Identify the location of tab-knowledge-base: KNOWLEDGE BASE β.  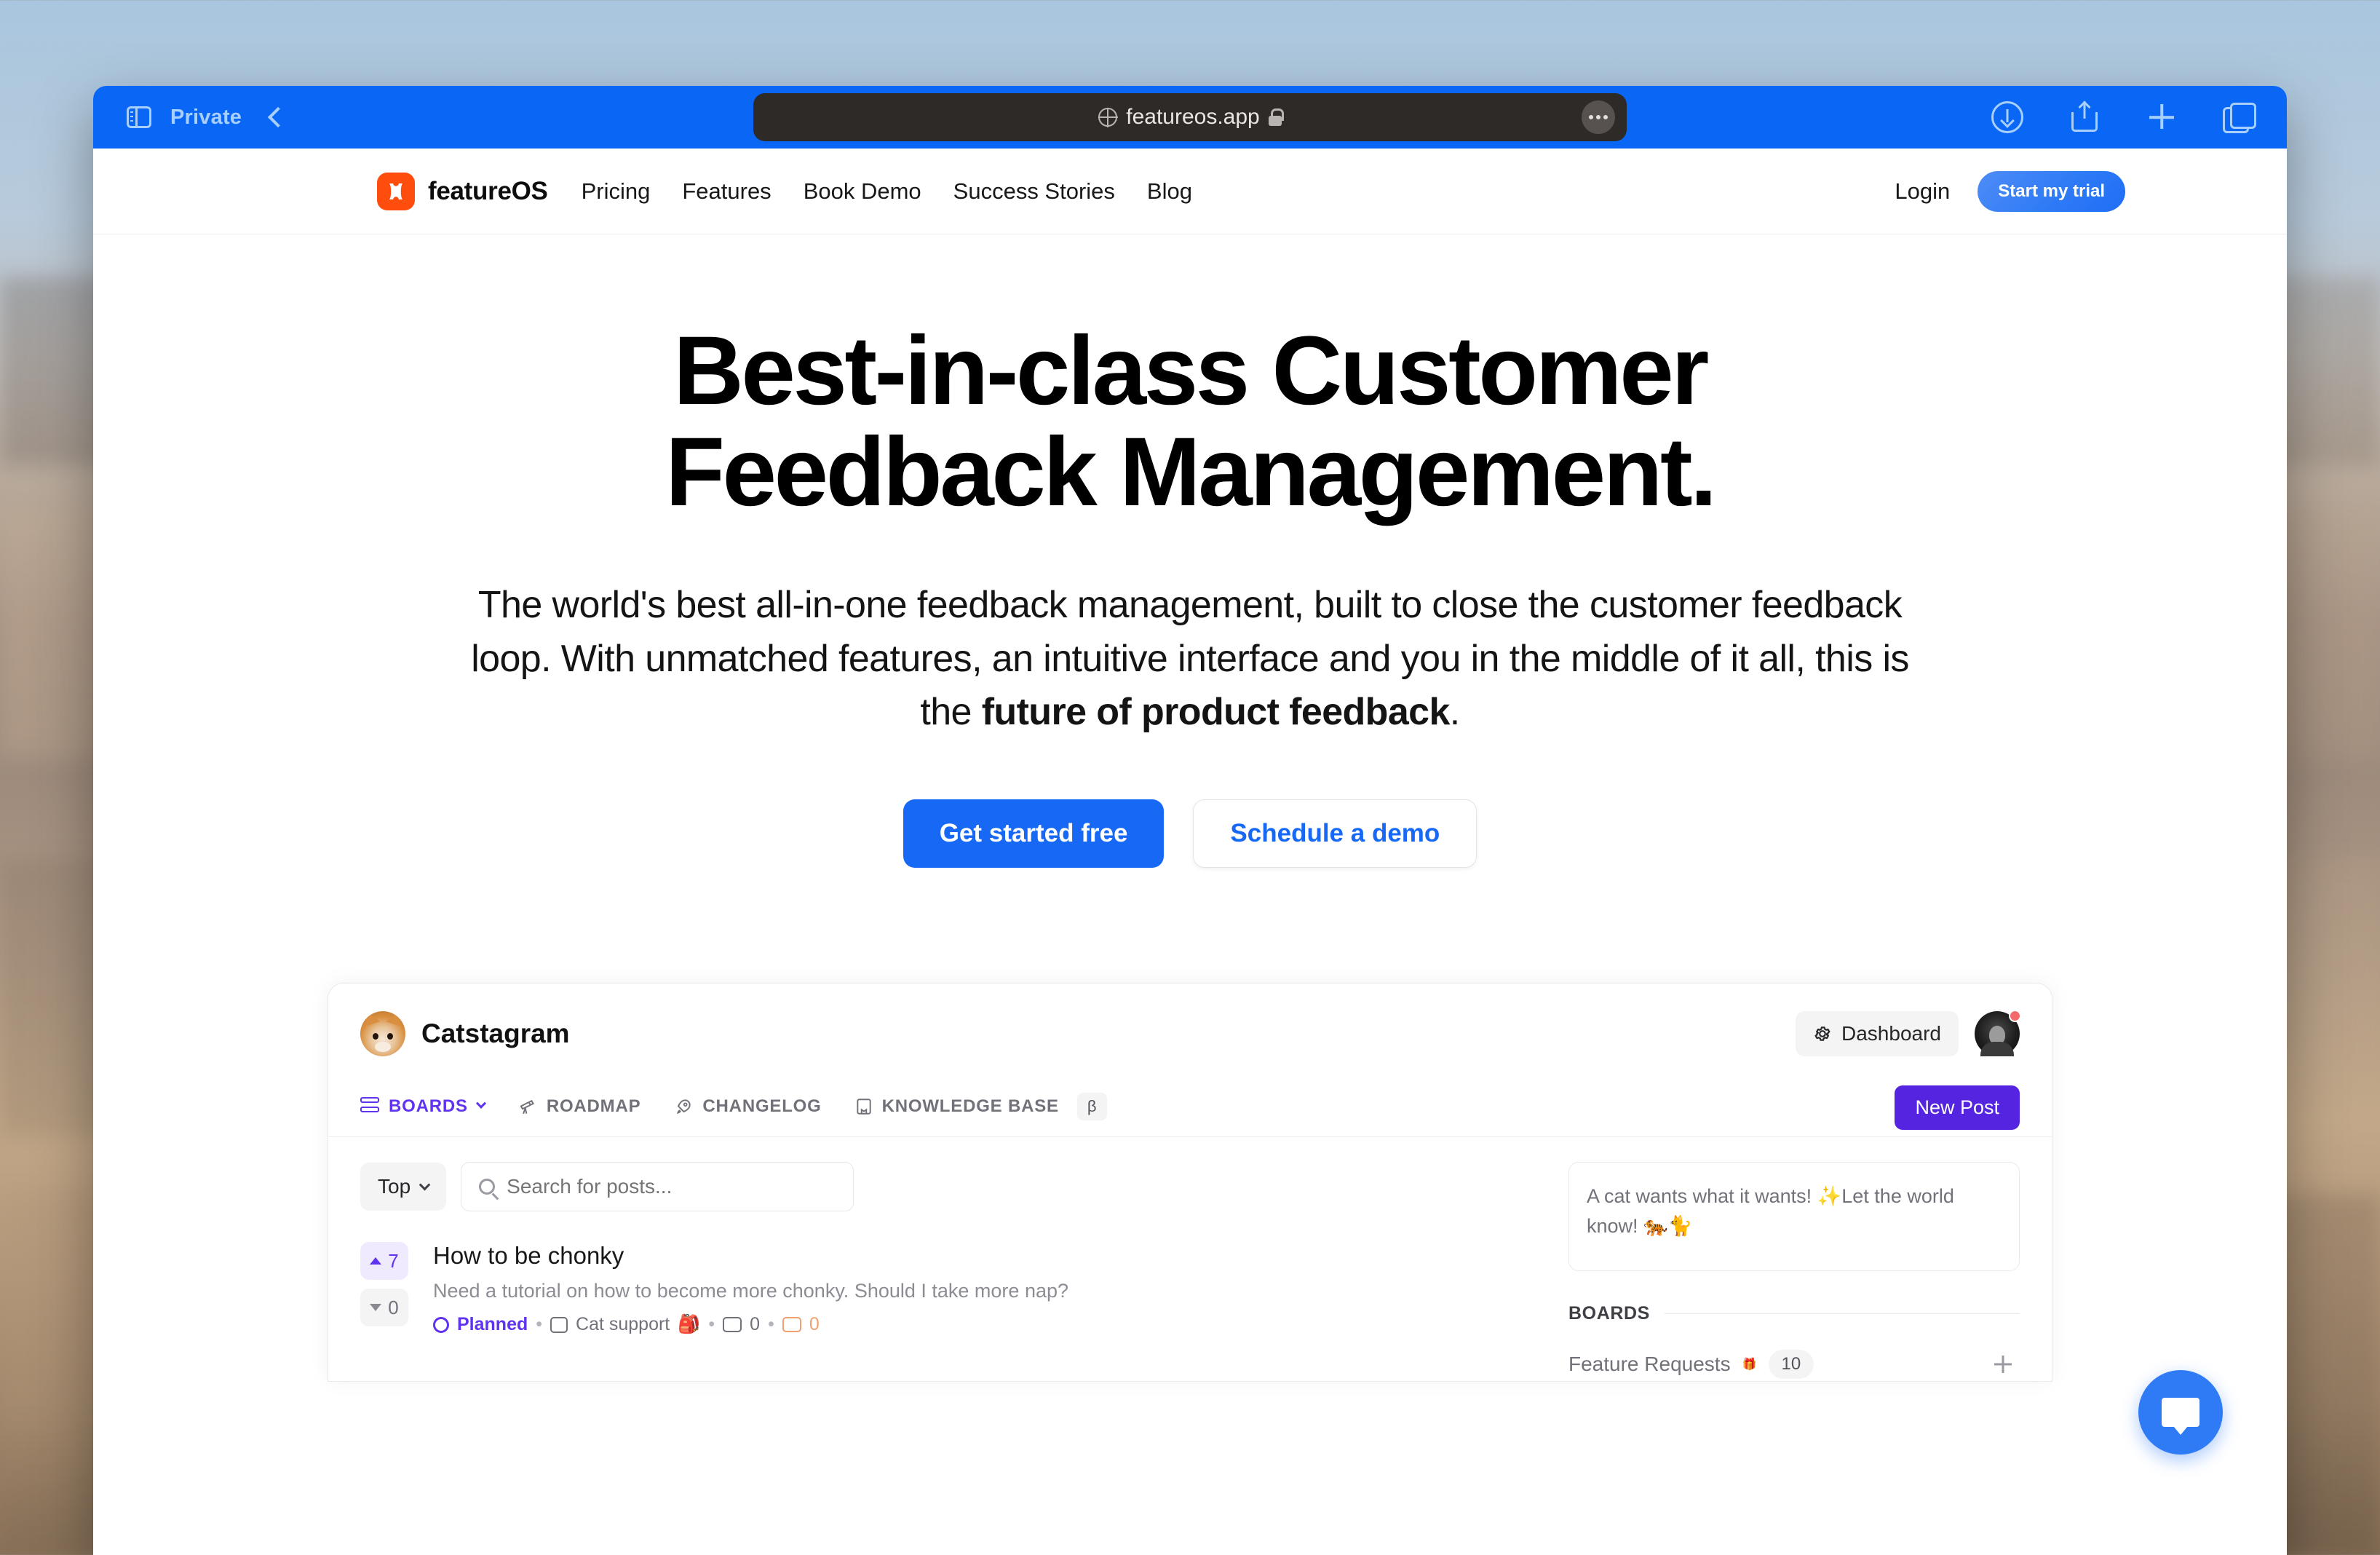
(981, 1107).